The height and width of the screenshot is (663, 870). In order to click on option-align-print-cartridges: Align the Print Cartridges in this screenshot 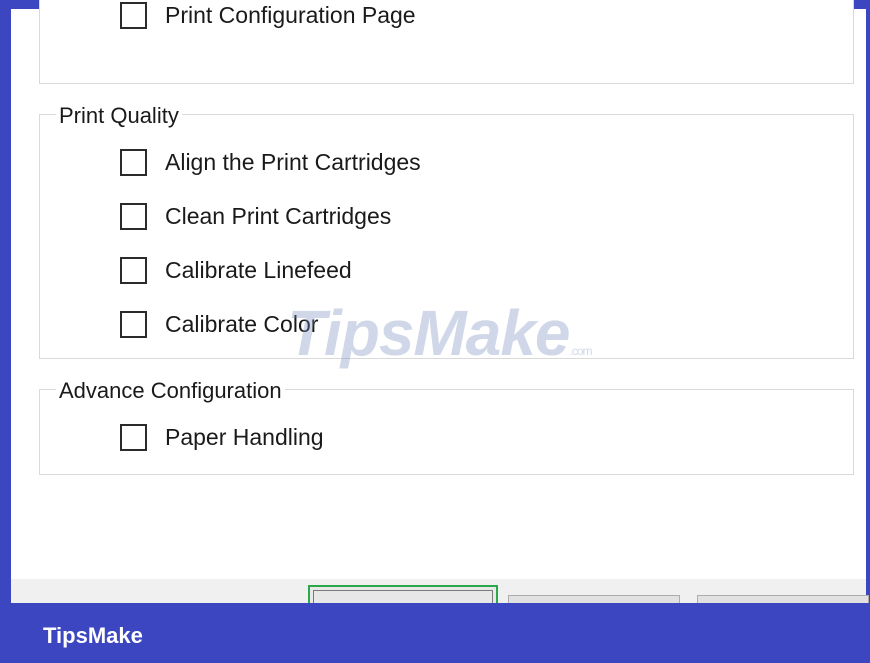, I will do `click(270, 162)`.